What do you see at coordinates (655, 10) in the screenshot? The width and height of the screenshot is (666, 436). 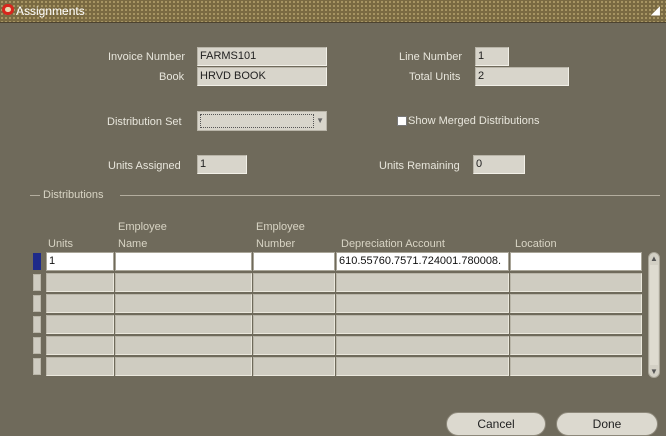 I see `resize-icon: ◢` at bounding box center [655, 10].